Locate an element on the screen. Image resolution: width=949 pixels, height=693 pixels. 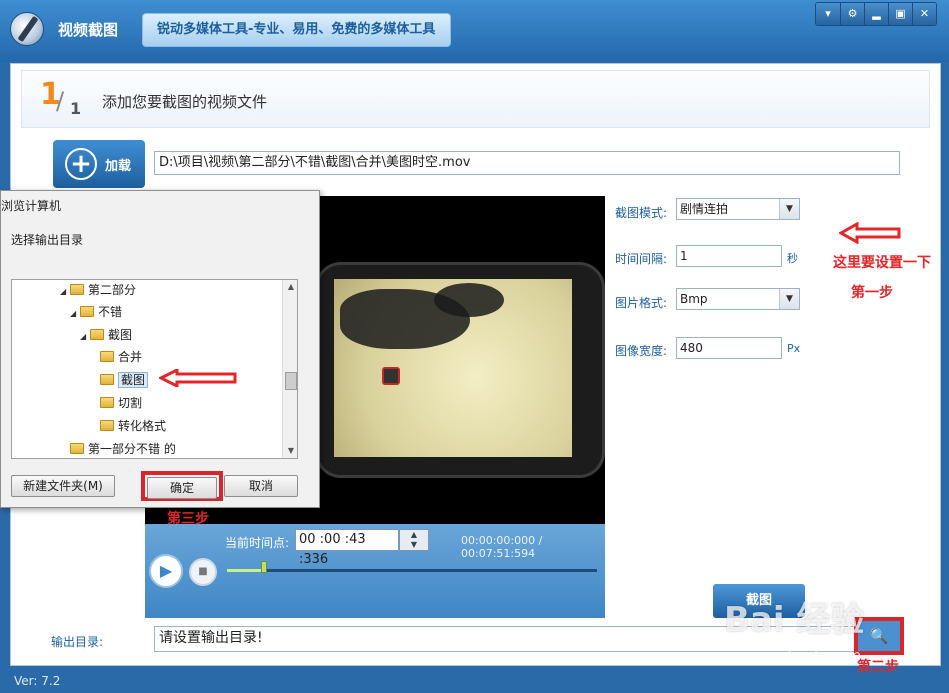
tree-item: ◢ 不错 is located at coordinates (96, 312).